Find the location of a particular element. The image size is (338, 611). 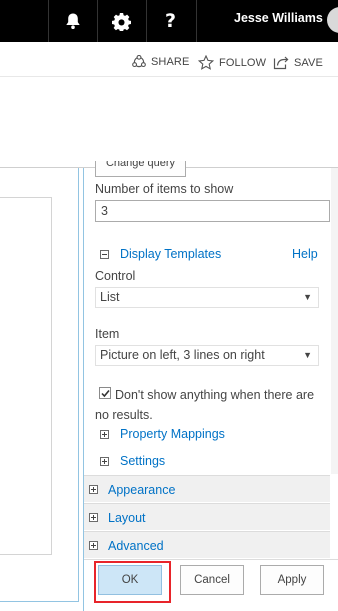

expand-property-mappings-icon is located at coordinates (104, 434).